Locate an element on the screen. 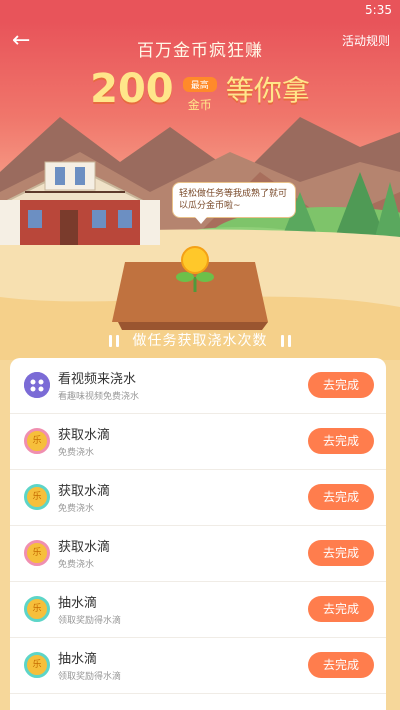  promo-unit: 金币 is located at coordinates (199, 105).